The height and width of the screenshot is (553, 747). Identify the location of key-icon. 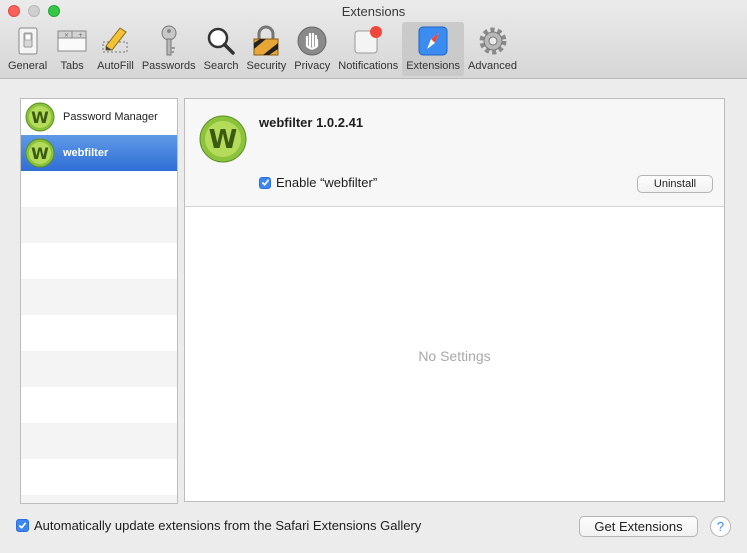
(169, 41).